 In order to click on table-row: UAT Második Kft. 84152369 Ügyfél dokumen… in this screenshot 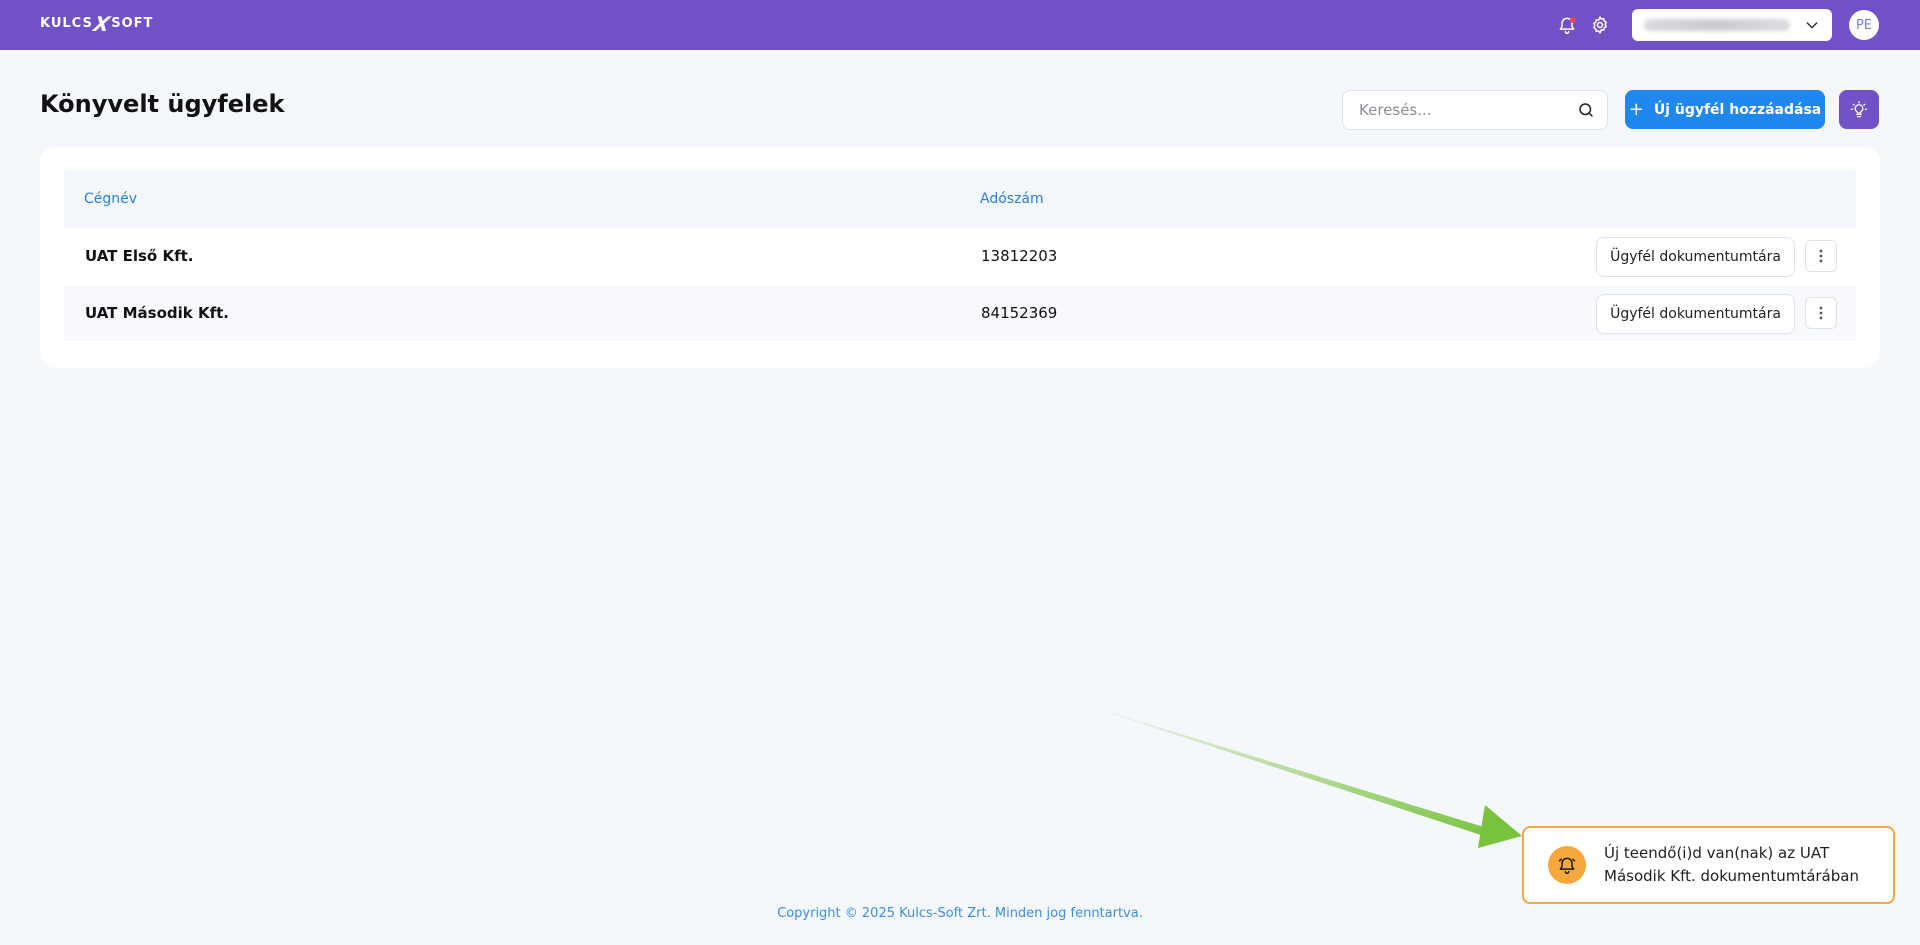, I will do `click(960, 313)`.